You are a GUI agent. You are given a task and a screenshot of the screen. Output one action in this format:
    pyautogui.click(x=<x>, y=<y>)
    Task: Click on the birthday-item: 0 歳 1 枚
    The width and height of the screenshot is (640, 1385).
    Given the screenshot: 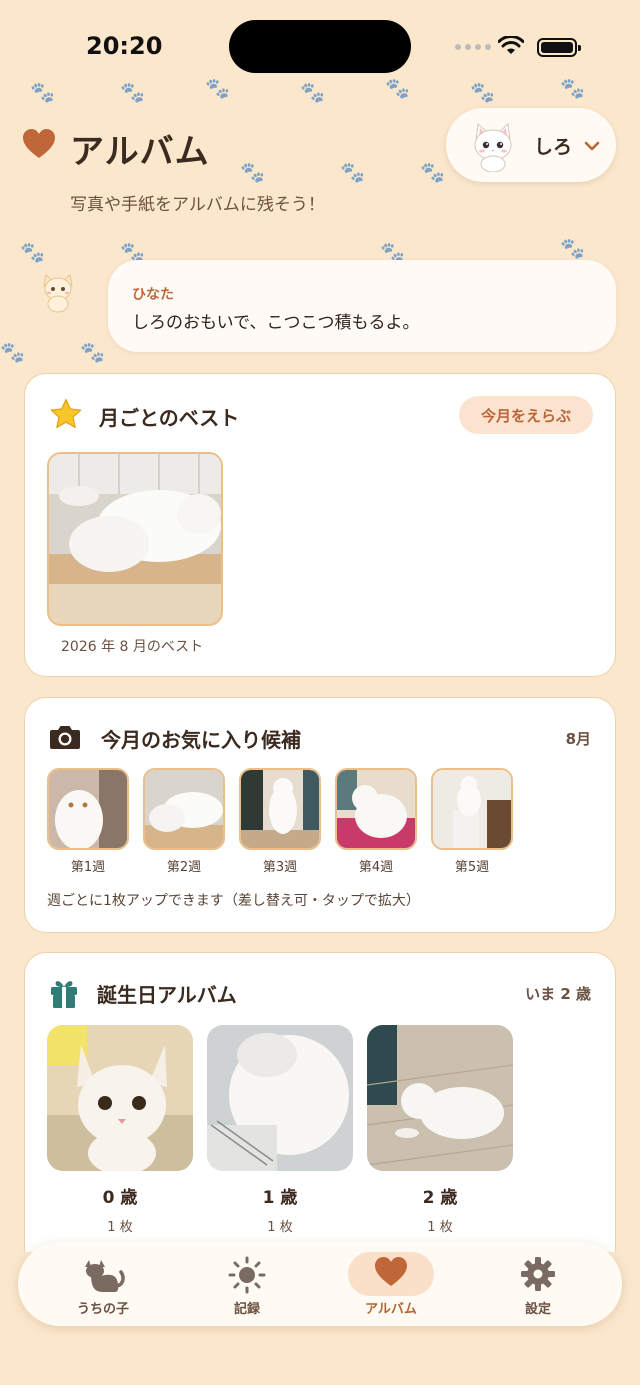 What is the action you would take?
    pyautogui.click(x=120, y=1130)
    